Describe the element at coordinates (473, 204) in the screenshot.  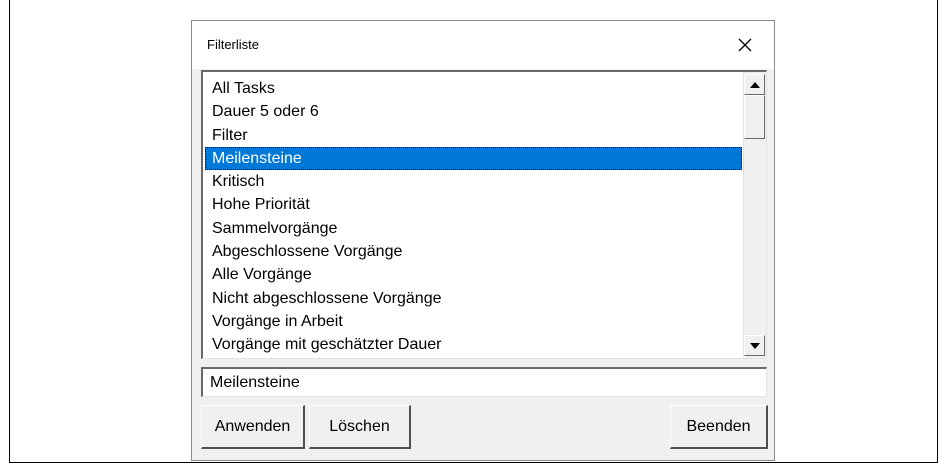
I see `list-item: Hohe Priorität` at that location.